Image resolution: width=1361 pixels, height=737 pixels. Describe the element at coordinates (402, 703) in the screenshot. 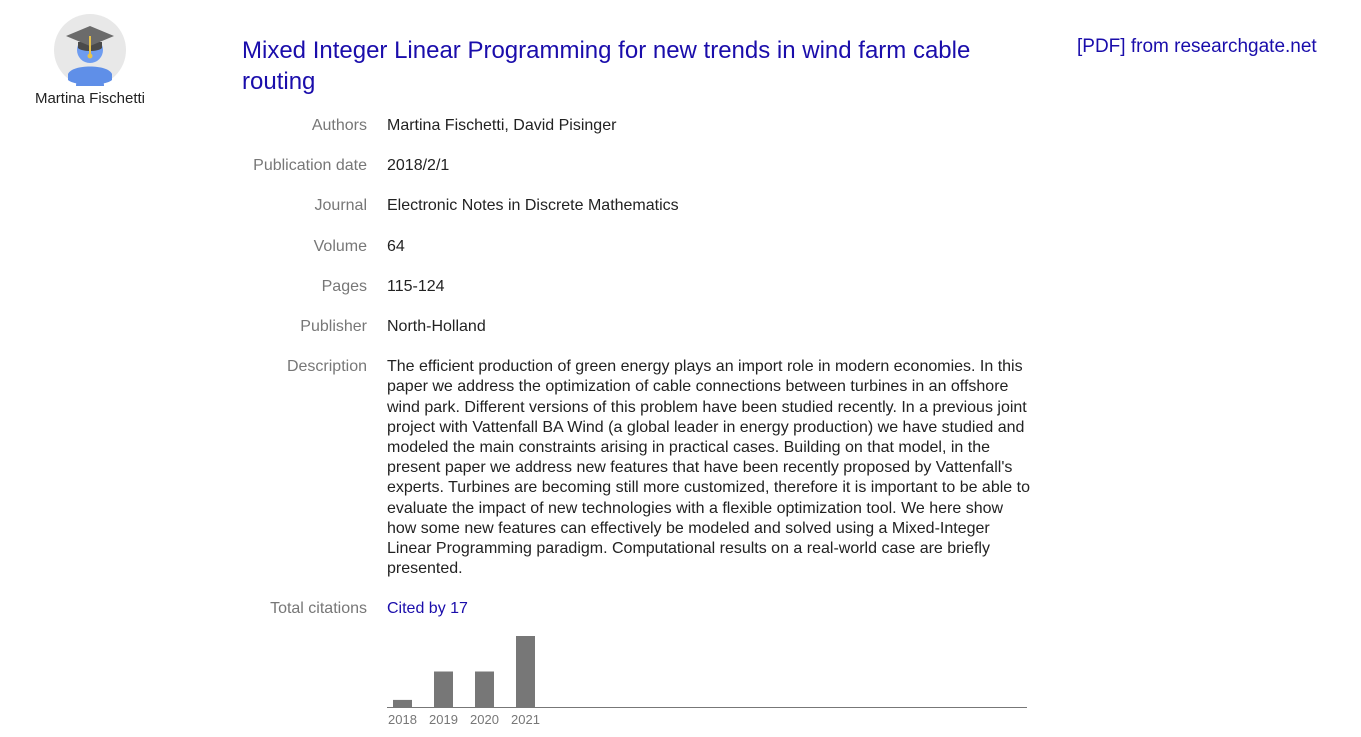

I see `chart-bar-2018` at that location.